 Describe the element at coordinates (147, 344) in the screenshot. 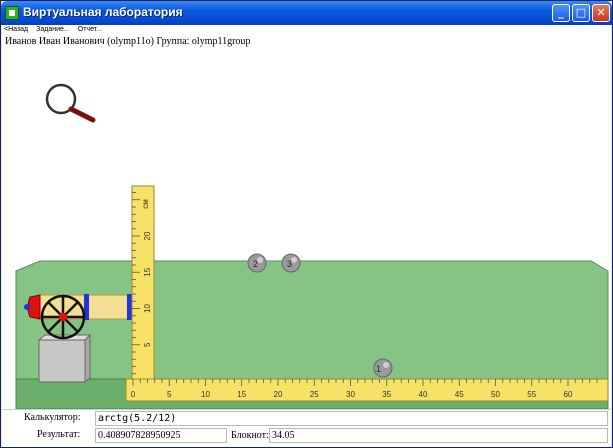

I see `v-ruler-label: 5` at that location.